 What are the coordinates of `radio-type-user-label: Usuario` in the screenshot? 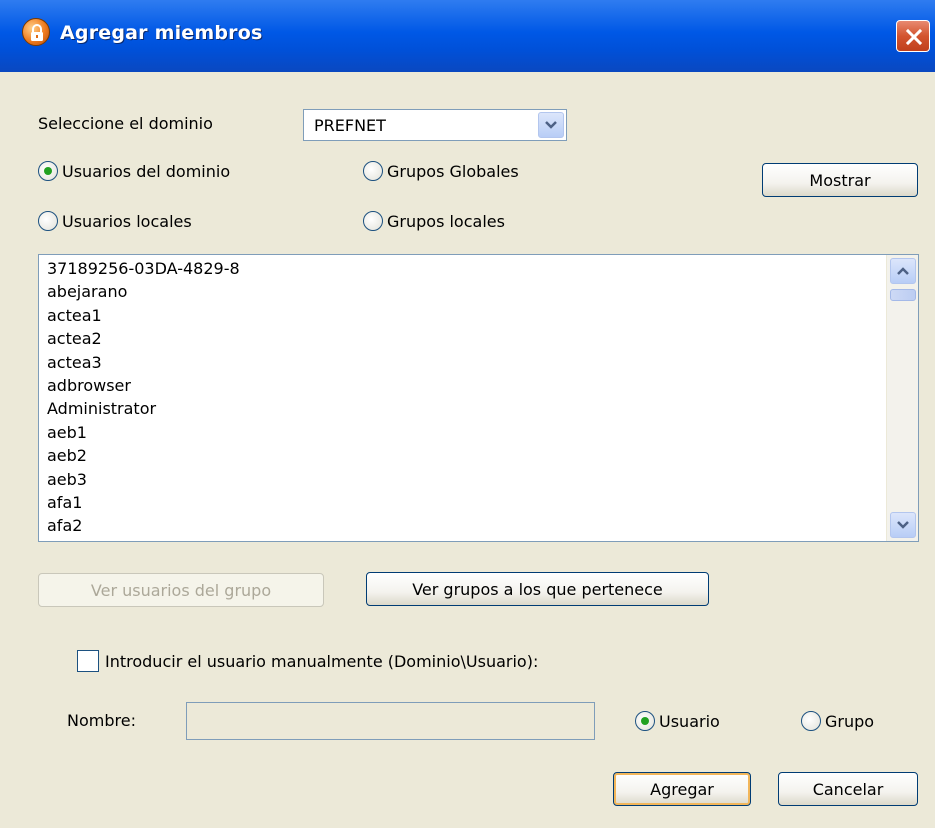 It's located at (689, 721).